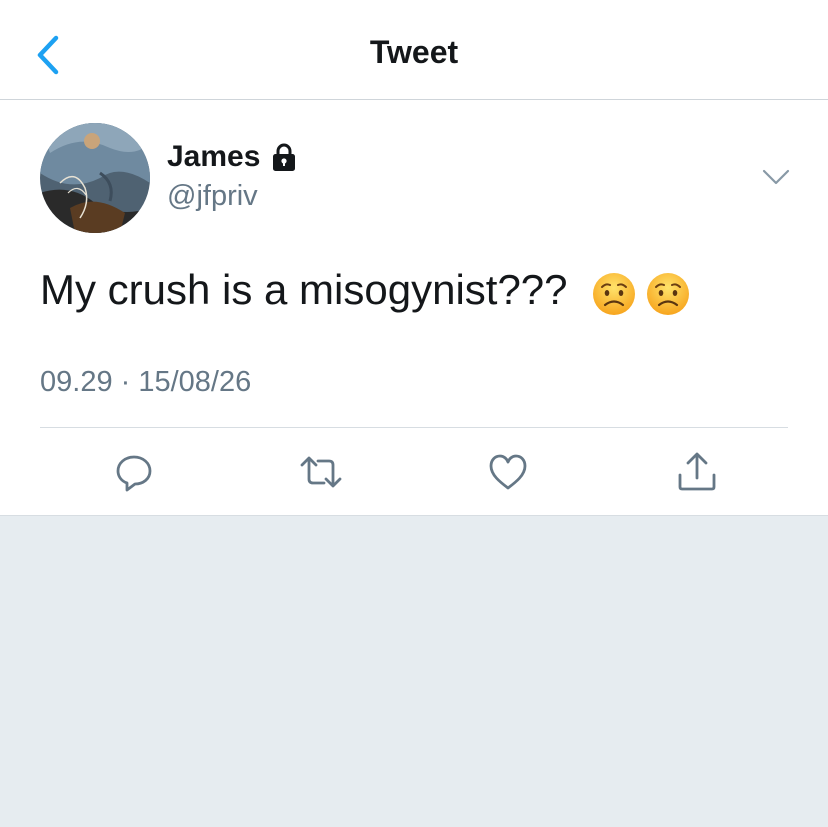 The height and width of the screenshot is (827, 828). I want to click on share-button, so click(697, 472).